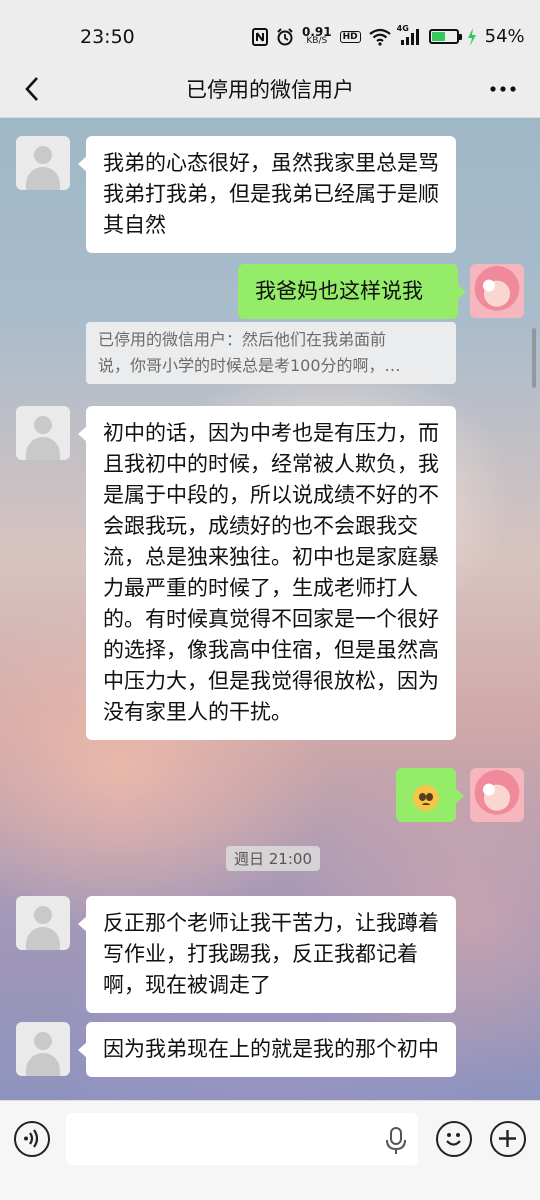 Image resolution: width=540 pixels, height=1200 pixels. Describe the element at coordinates (438, 36) in the screenshot. I see `battery-fill` at that location.